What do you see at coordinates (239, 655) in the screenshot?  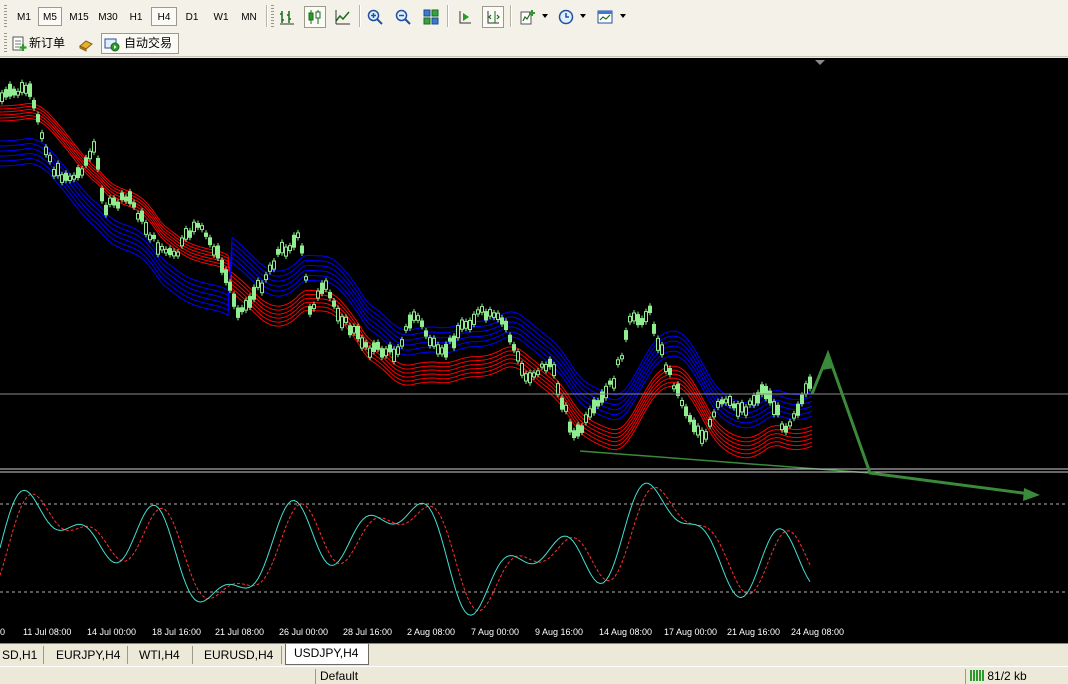 I see `tab-eurusd-h4: EURUSD,H4` at bounding box center [239, 655].